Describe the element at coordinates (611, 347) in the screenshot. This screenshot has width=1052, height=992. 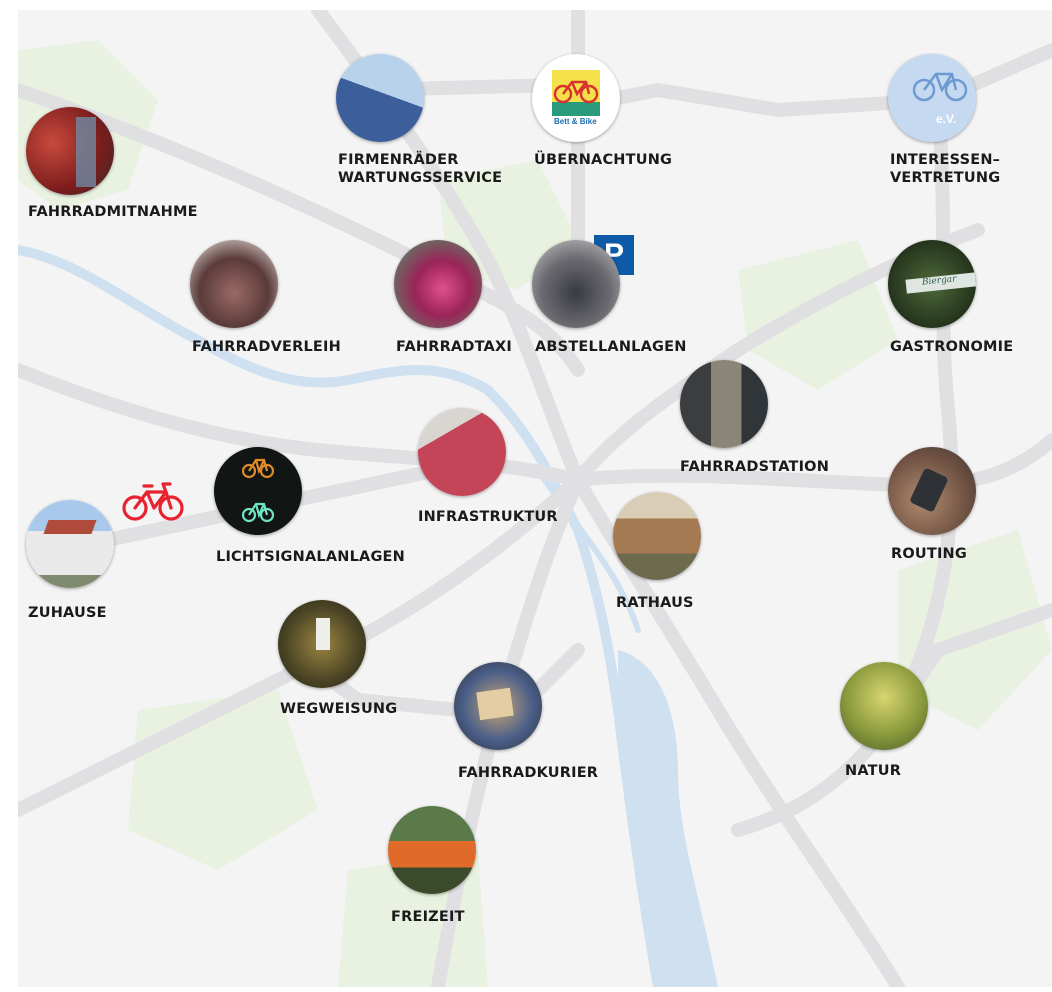
I see `label-abstellanlagen: ABSTELLANLAGEN` at that location.